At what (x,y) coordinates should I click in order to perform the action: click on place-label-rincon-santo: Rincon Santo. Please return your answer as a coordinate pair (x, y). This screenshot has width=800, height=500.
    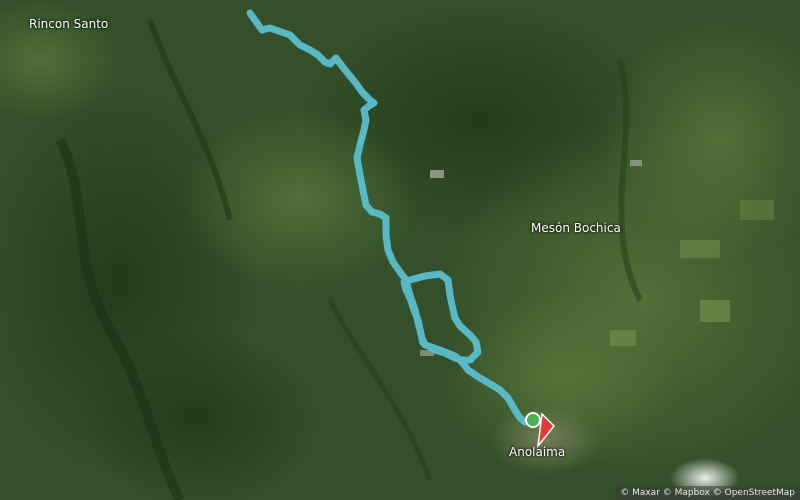
    Looking at the image, I should click on (69, 24).